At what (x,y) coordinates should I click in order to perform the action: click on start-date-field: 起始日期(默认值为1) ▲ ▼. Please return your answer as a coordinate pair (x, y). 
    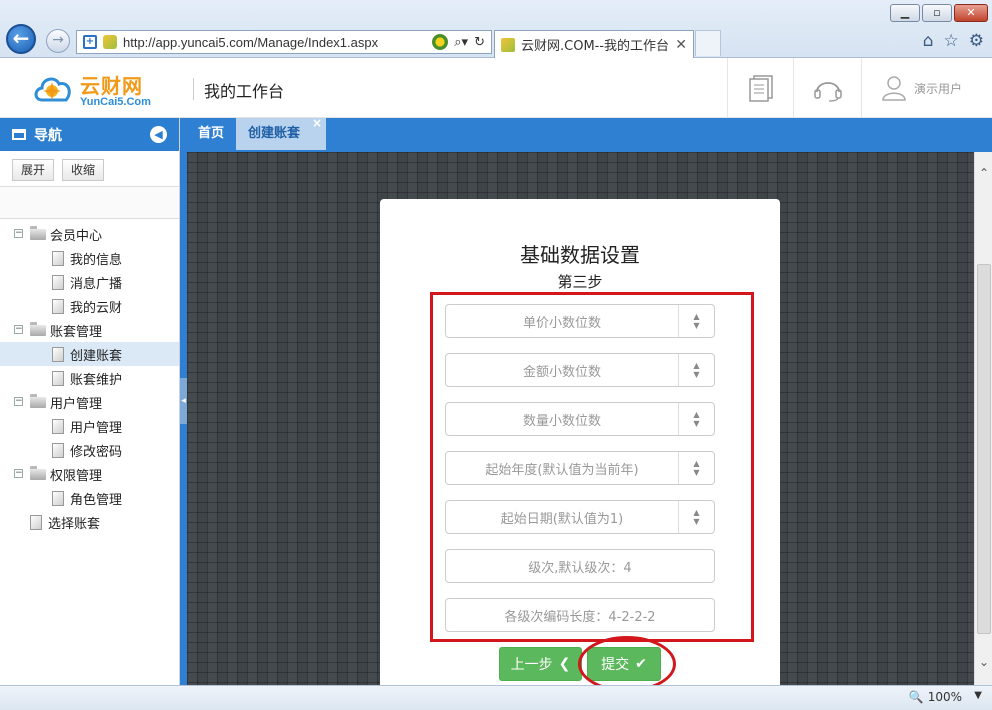
    Looking at the image, I should click on (580, 517).